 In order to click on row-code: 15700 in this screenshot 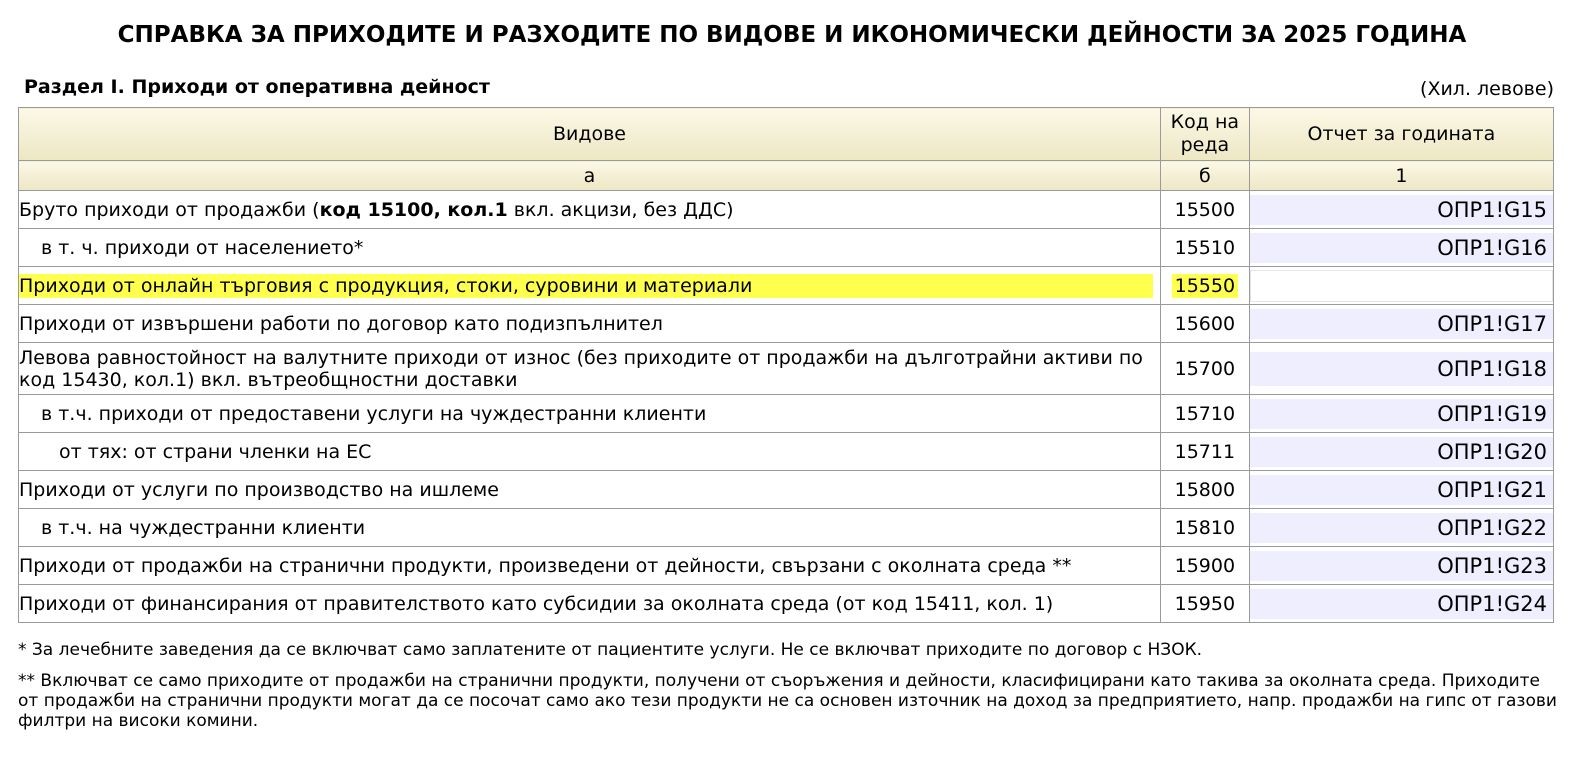, I will do `click(1204, 368)`.